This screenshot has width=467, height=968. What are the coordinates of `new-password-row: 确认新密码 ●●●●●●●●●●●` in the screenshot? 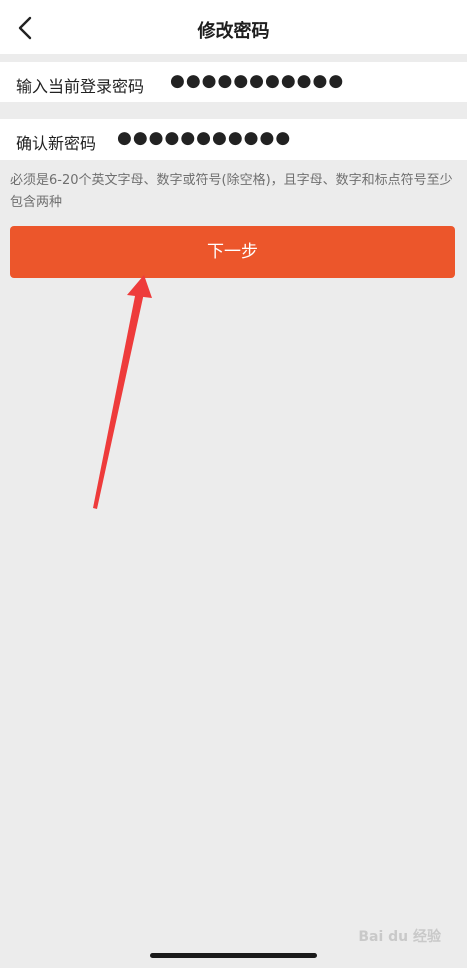 It's located at (233, 139).